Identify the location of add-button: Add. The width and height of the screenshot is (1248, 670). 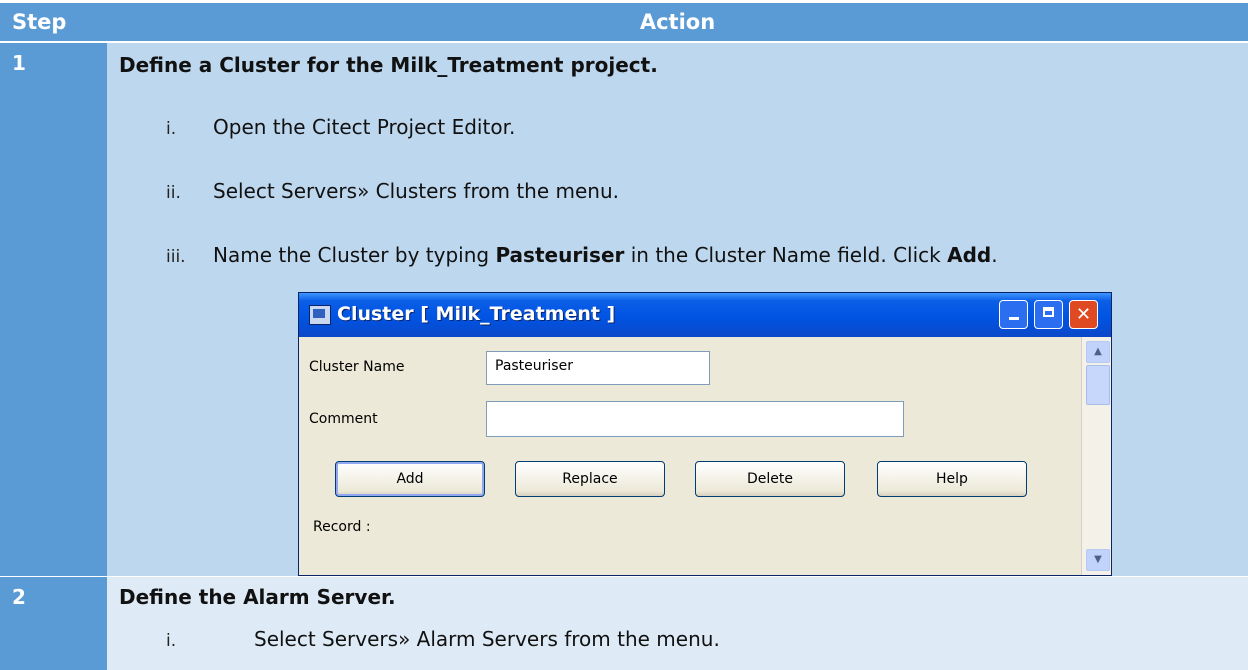
(410, 479).